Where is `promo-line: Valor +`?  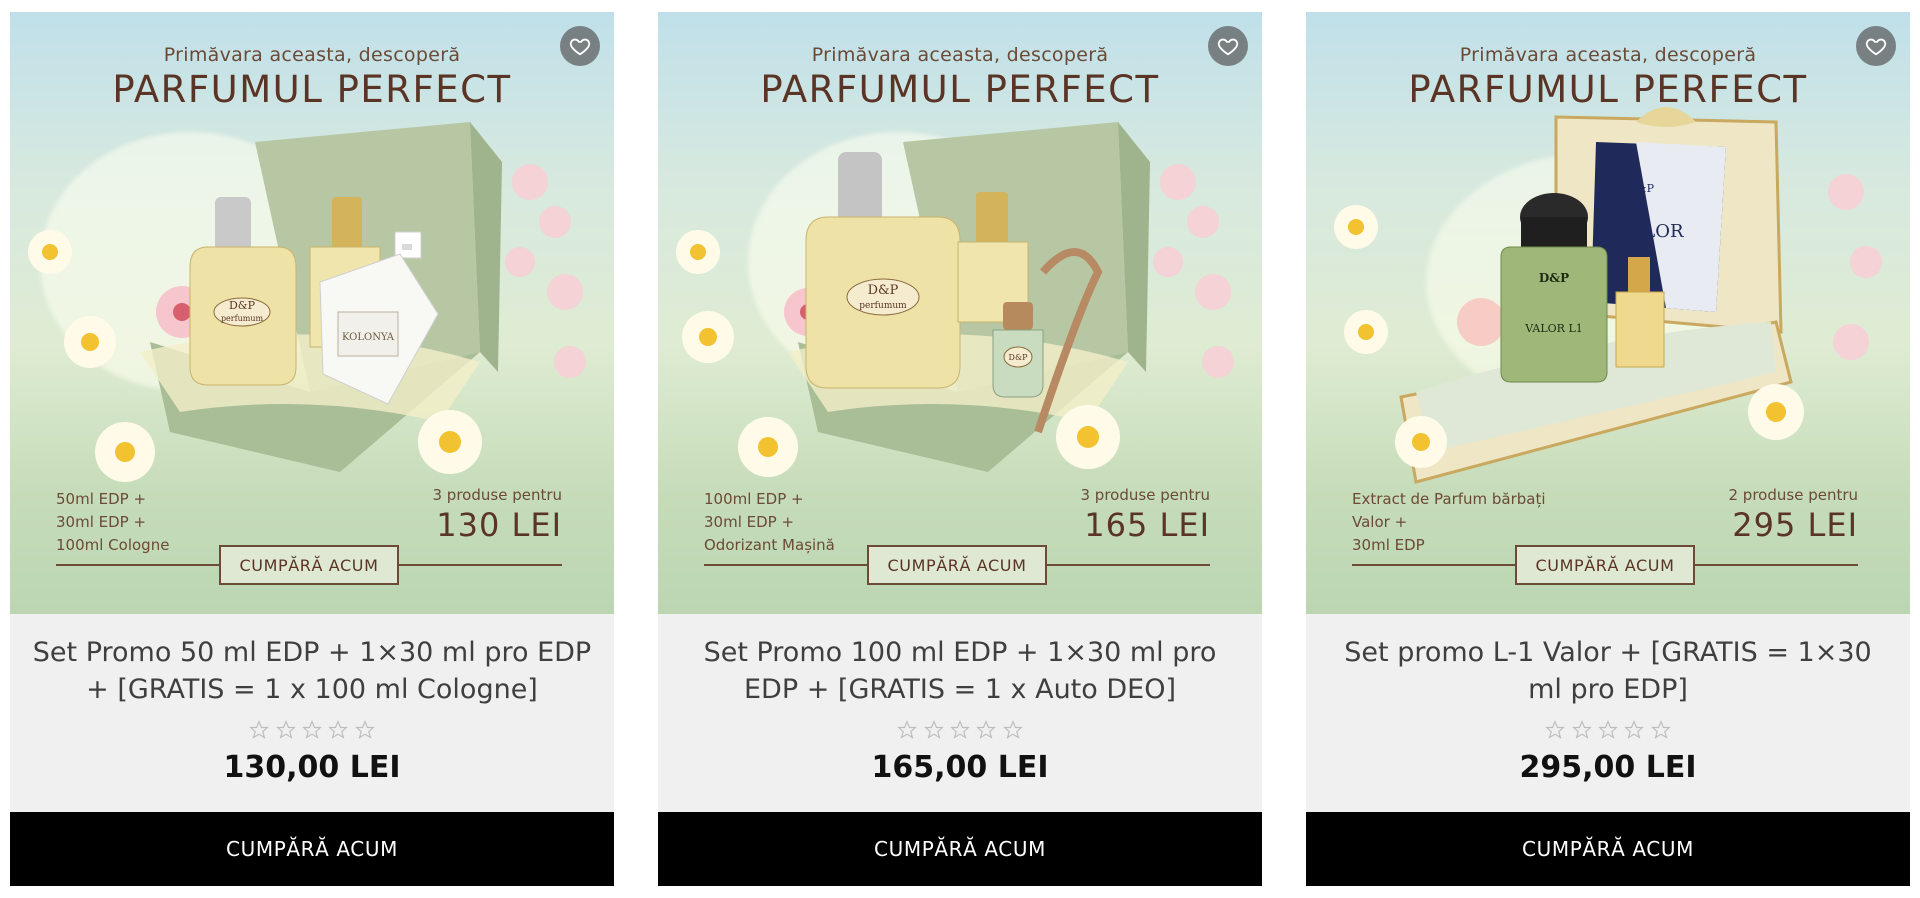
promo-line: Valor + is located at coordinates (1380, 522).